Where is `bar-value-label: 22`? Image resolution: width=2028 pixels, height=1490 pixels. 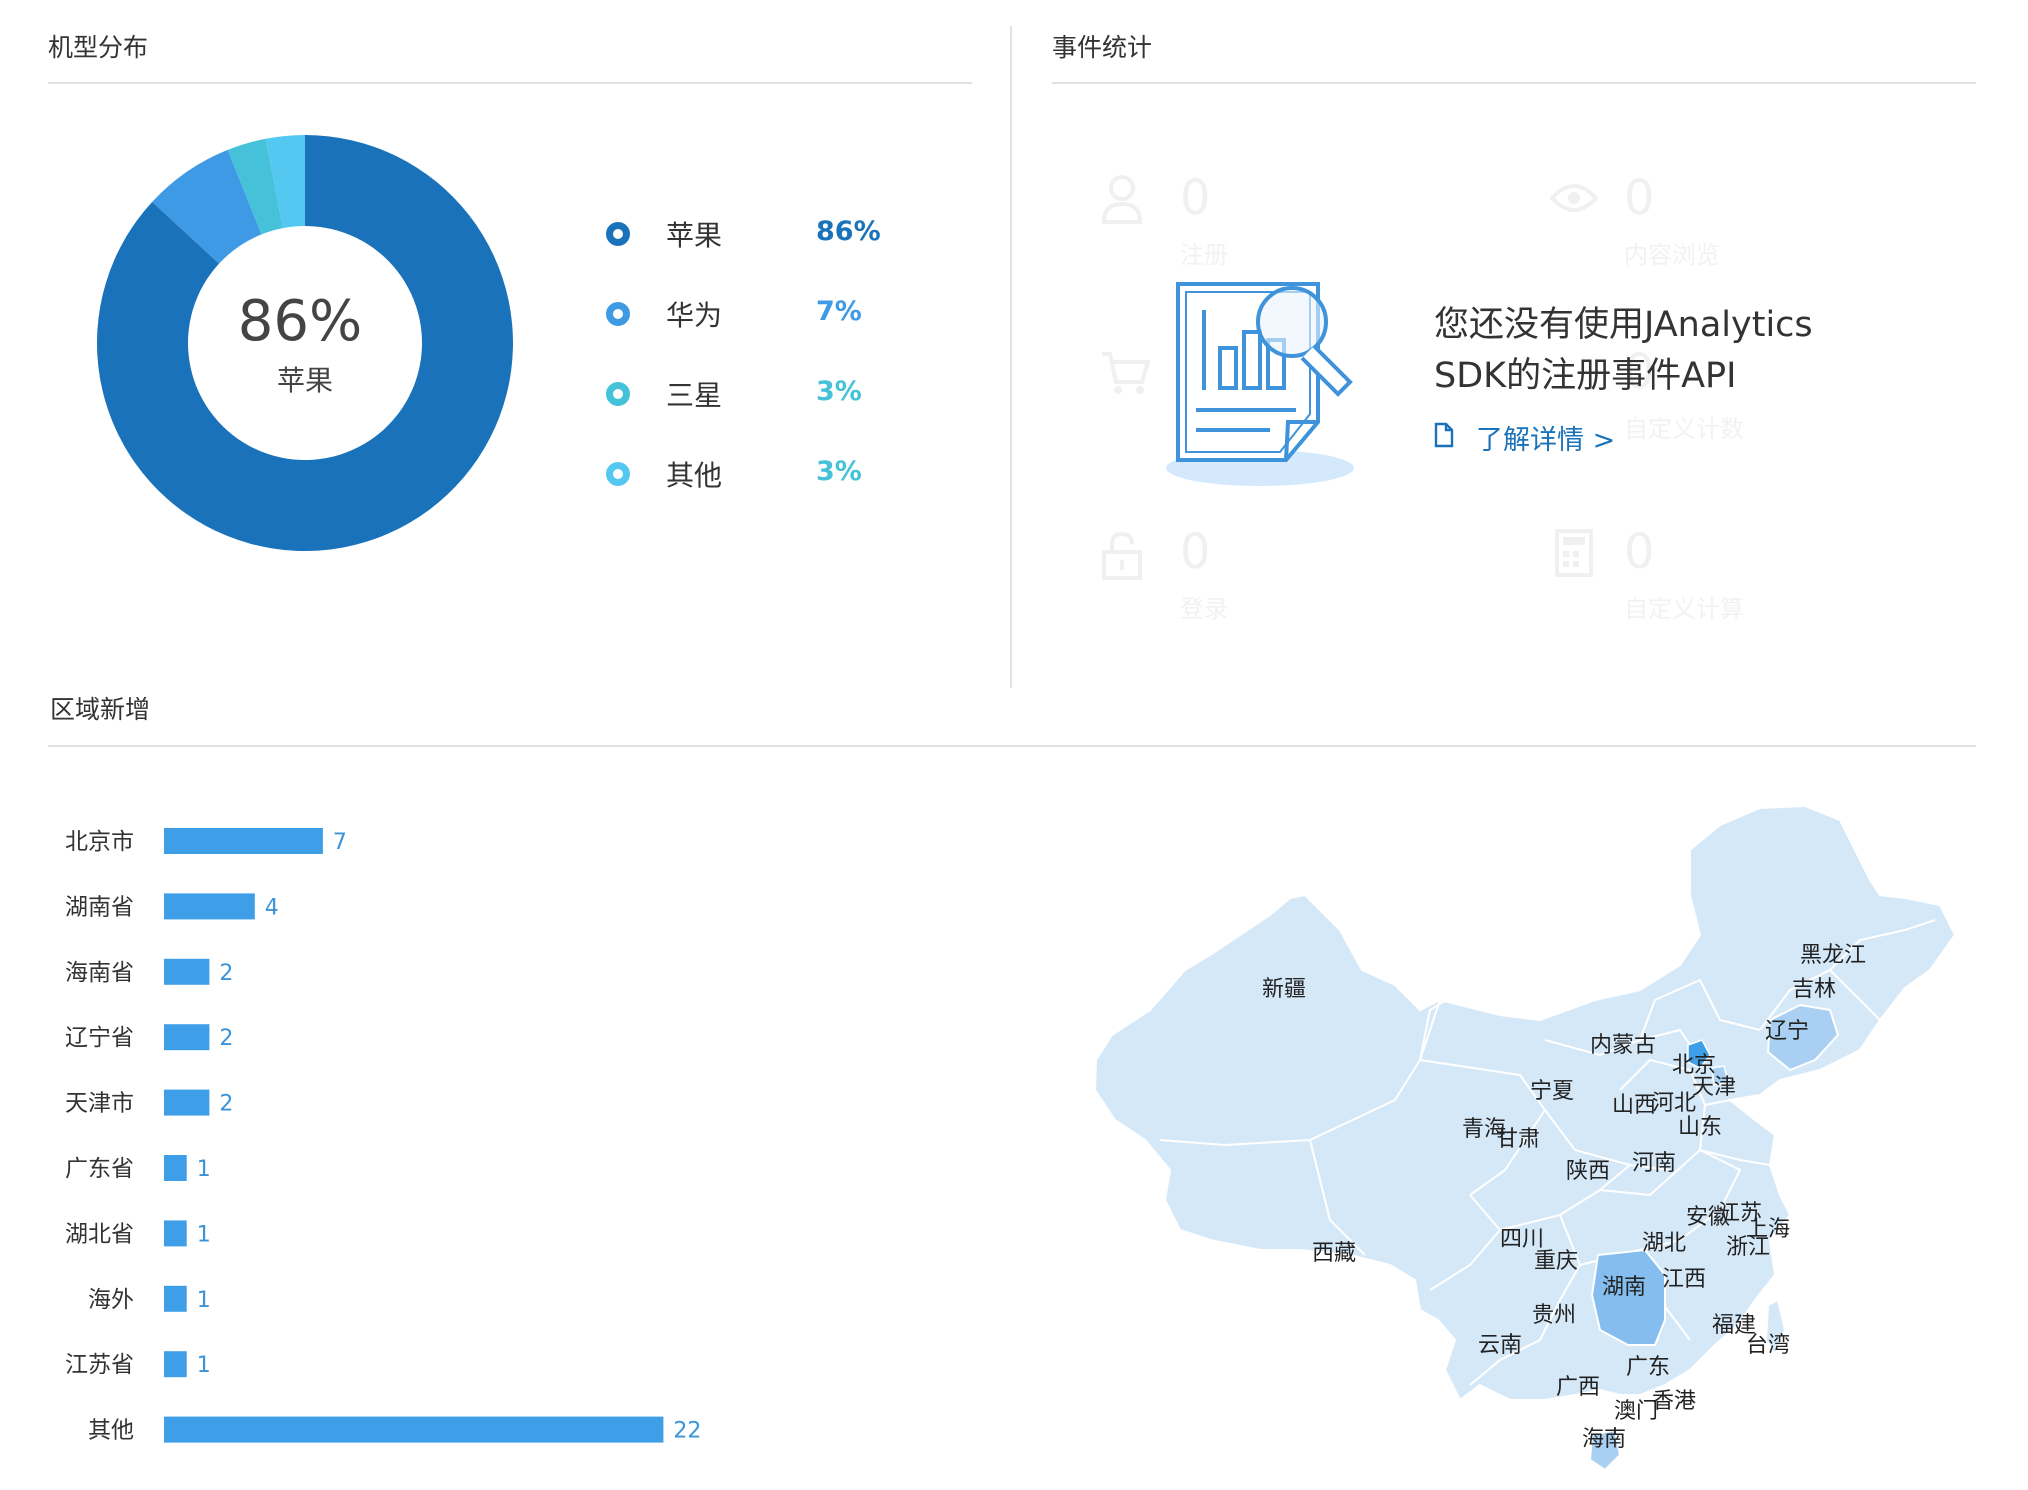
bar-value-label: 22 is located at coordinates (687, 1431).